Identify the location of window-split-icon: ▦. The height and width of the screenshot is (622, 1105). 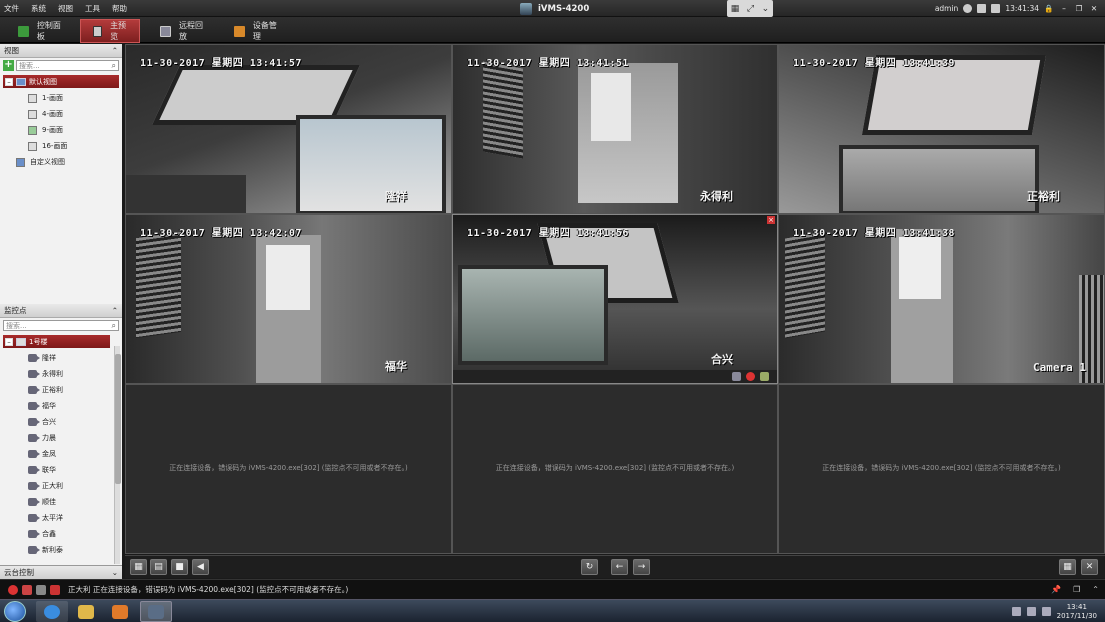
(138, 567).